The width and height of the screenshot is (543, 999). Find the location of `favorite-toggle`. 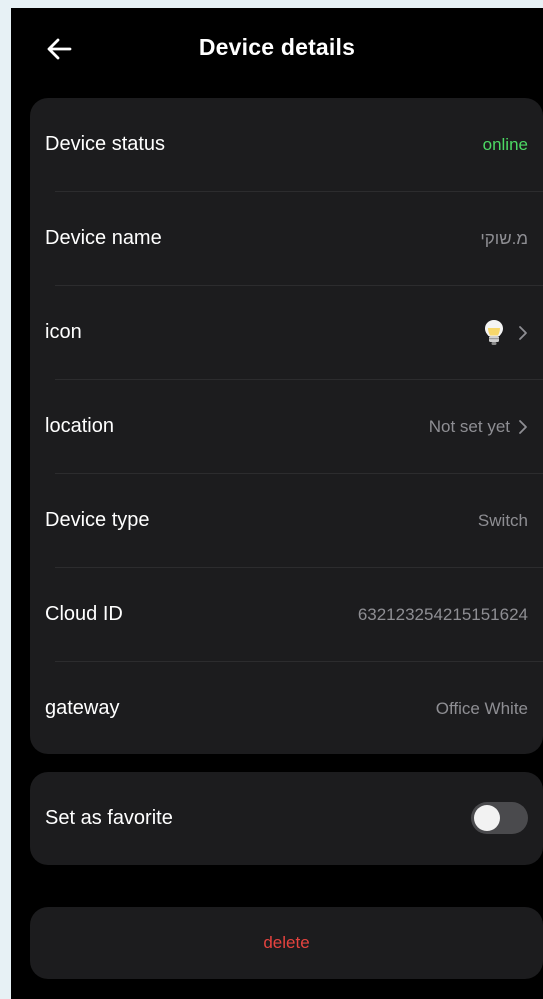

favorite-toggle is located at coordinates (499, 818).